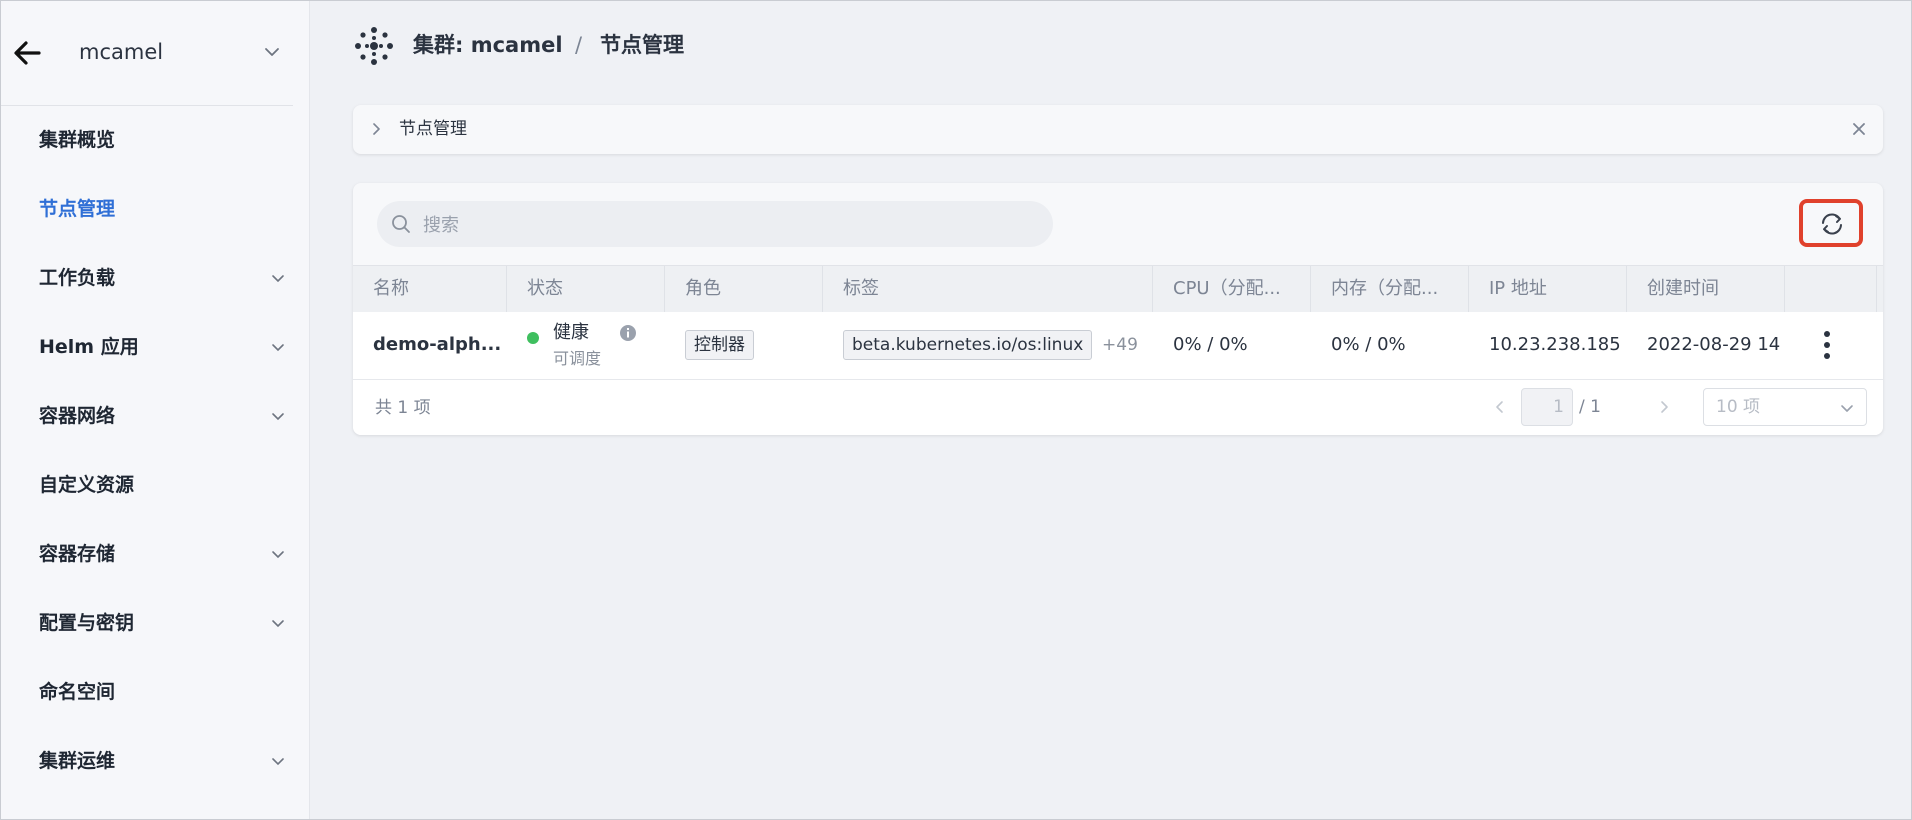 Image resolution: width=1912 pixels, height=820 pixels. Describe the element at coordinates (89, 347) in the screenshot. I see `sidebar-item-label: Helm 应用` at that location.